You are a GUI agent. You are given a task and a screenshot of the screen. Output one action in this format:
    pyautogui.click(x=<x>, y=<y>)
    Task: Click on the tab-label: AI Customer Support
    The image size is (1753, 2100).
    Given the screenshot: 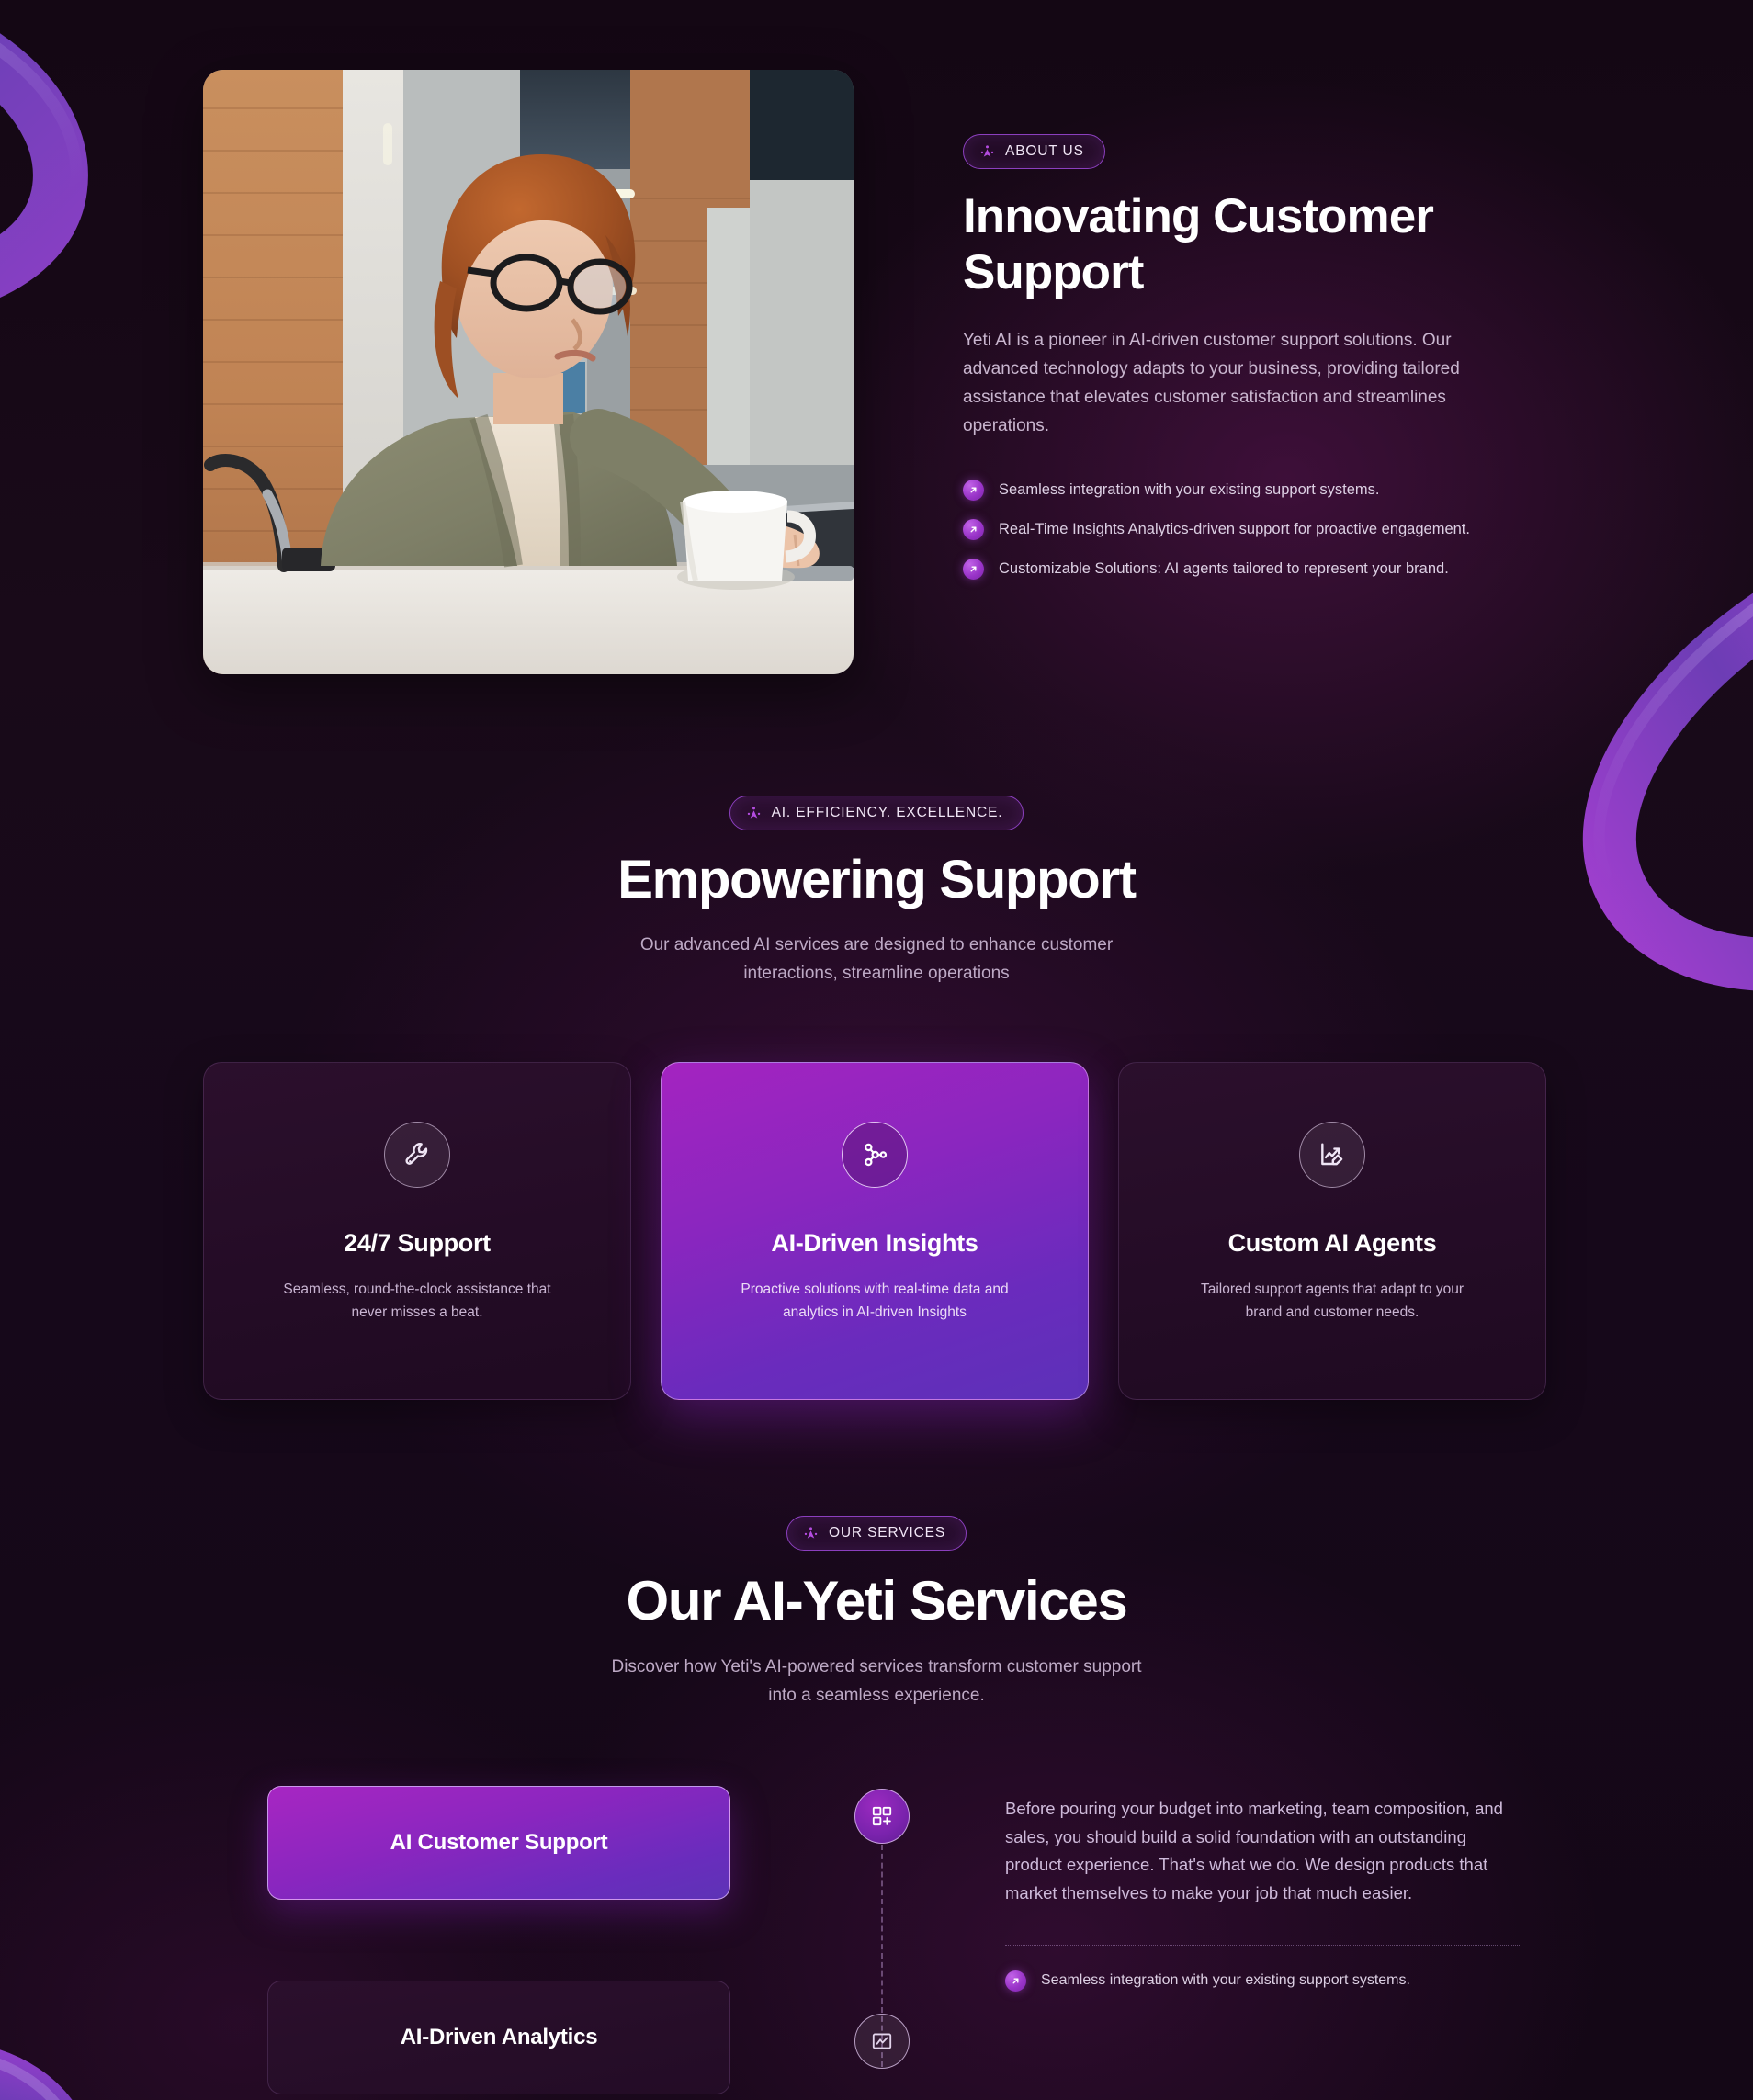 What is the action you would take?
    pyautogui.click(x=499, y=1842)
    